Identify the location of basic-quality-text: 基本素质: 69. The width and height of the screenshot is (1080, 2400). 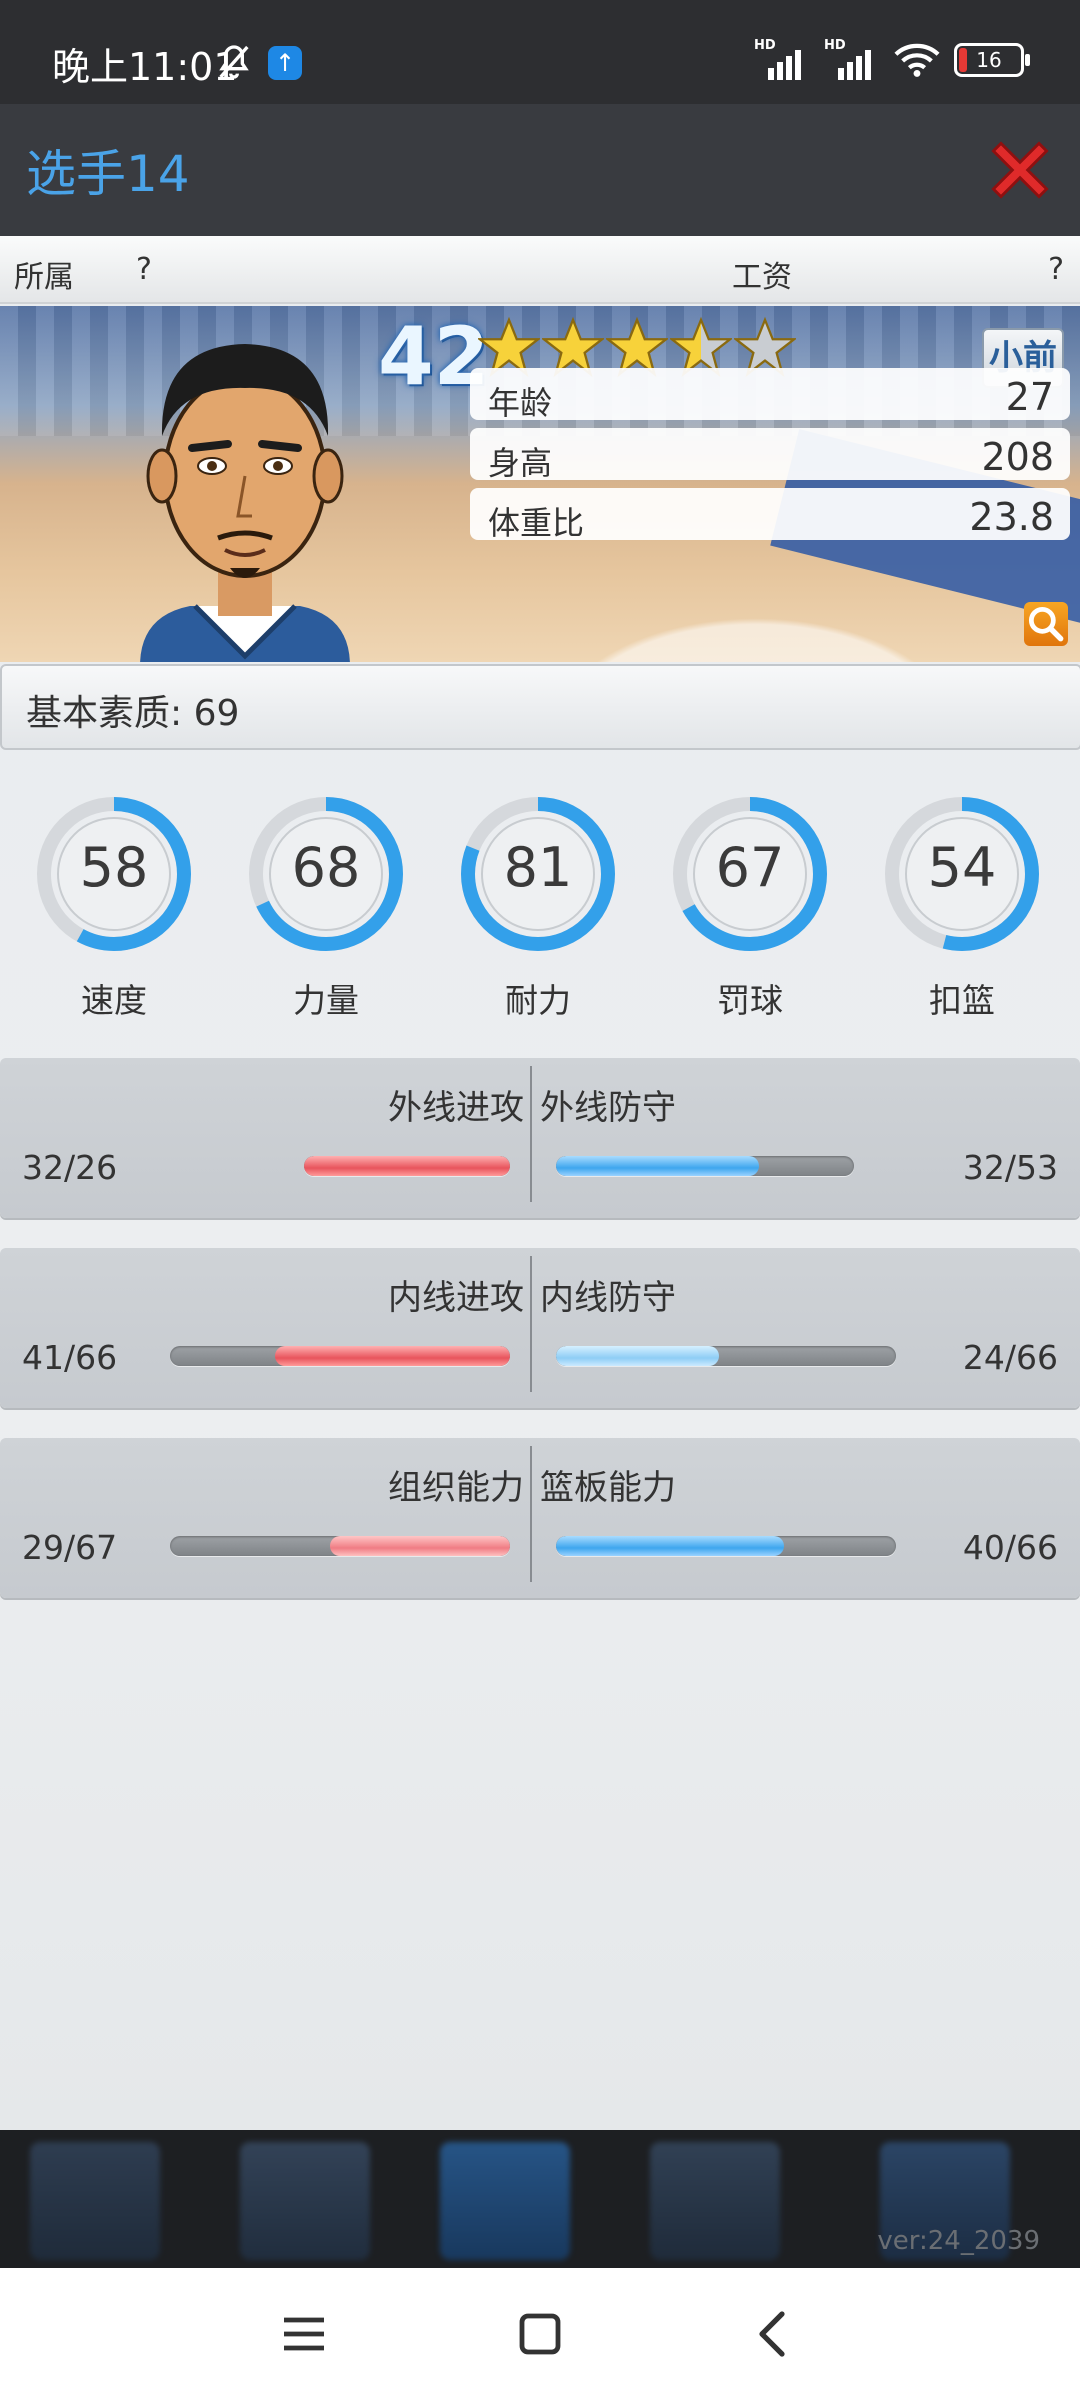
(133, 713).